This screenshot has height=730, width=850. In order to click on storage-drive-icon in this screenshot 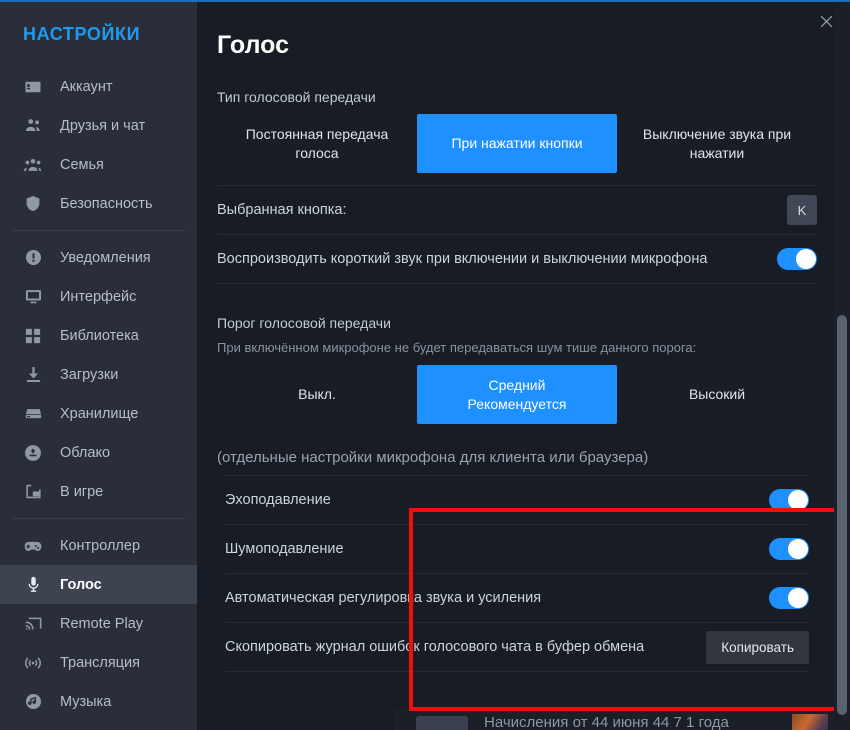, I will do `click(33, 414)`.